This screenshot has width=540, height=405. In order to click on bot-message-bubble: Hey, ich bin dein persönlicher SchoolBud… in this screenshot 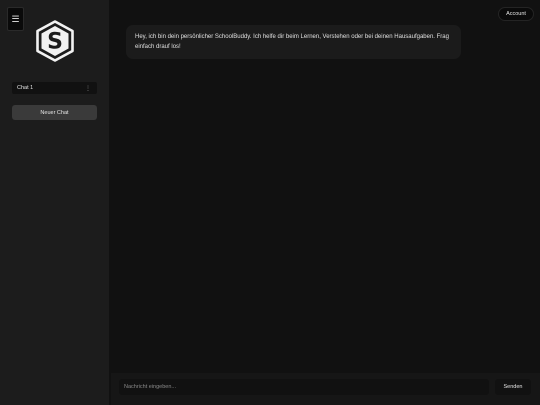, I will do `click(293, 42)`.